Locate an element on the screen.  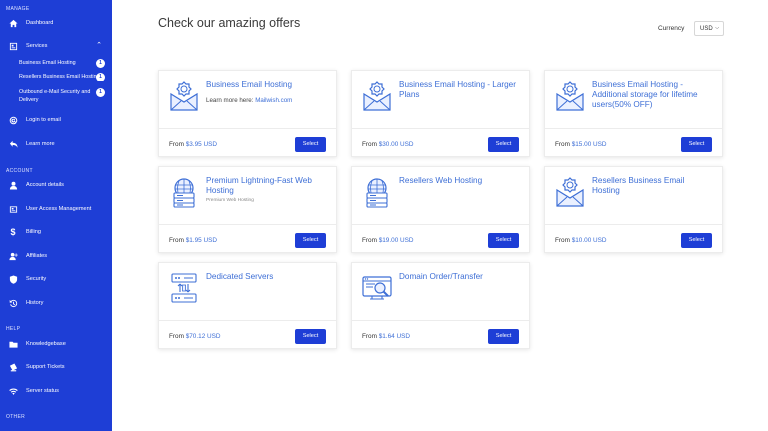
offer-title: Dedicated Servers is located at coordinates (240, 276).